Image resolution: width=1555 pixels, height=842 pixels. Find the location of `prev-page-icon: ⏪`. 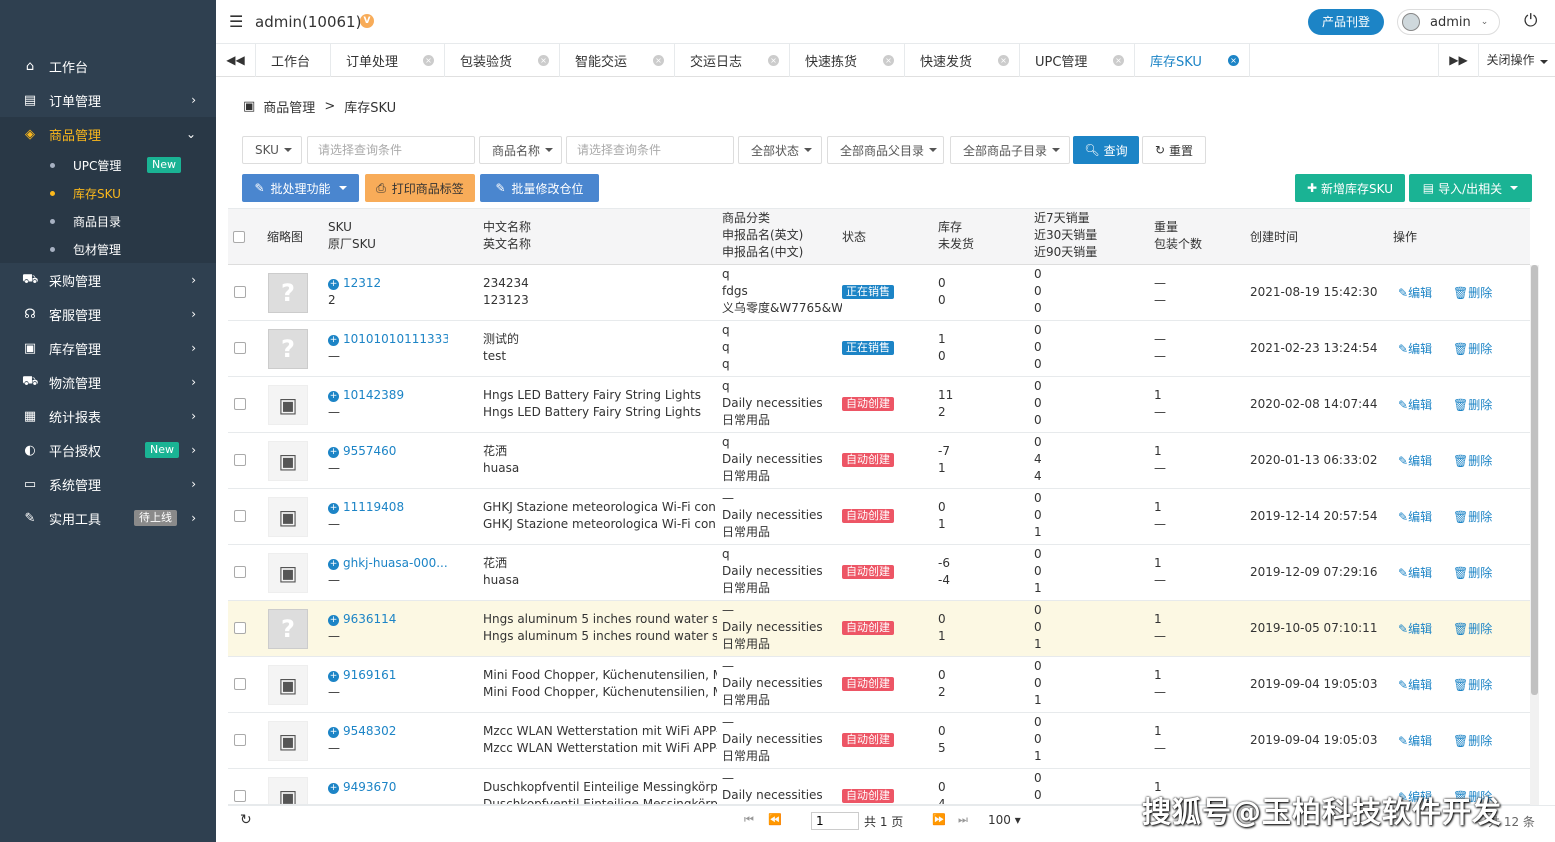

prev-page-icon: ⏪ is located at coordinates (775, 819).